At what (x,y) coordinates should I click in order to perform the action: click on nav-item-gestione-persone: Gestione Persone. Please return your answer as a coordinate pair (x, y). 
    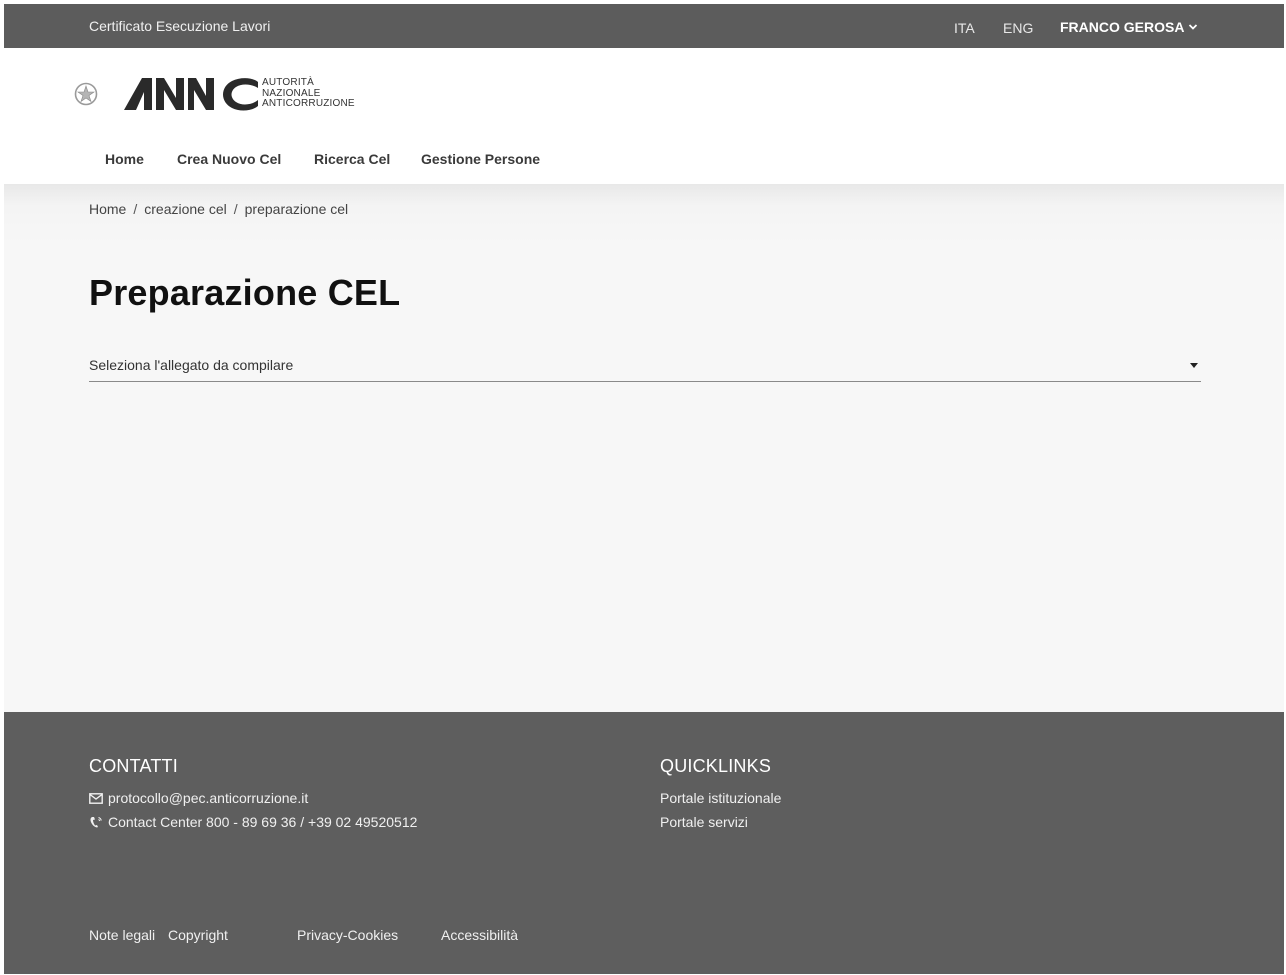
    Looking at the image, I should click on (480, 159).